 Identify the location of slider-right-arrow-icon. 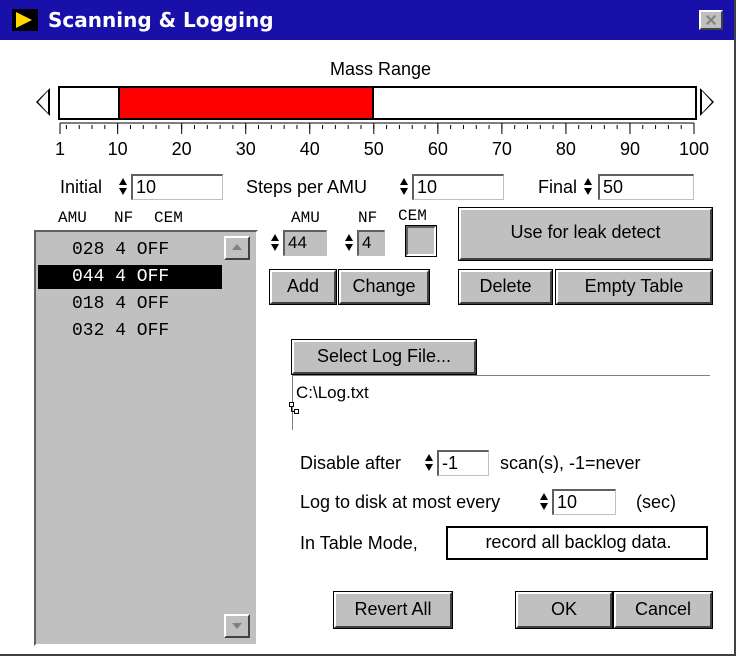
(707, 102).